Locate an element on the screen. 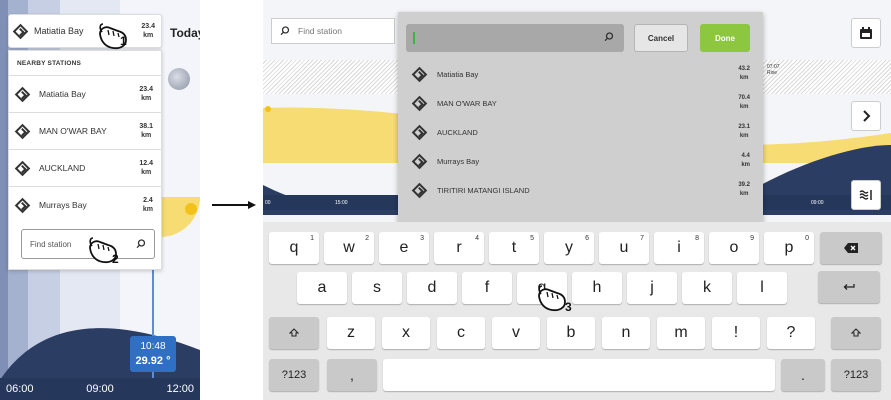 The height and width of the screenshot is (400, 891). key-m: m is located at coordinates (681, 333).